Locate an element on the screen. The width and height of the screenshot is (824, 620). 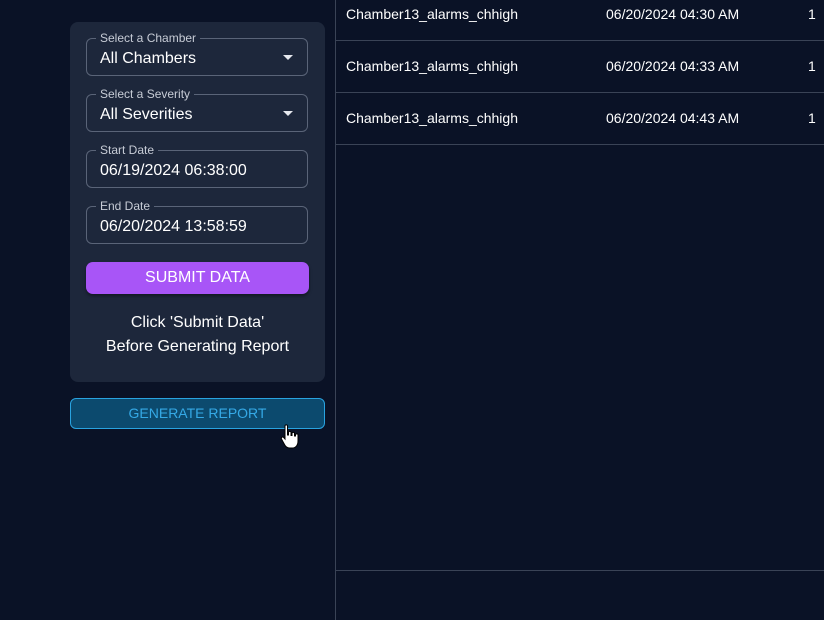
chamber-select-label: Select a Chamber is located at coordinates (148, 38).